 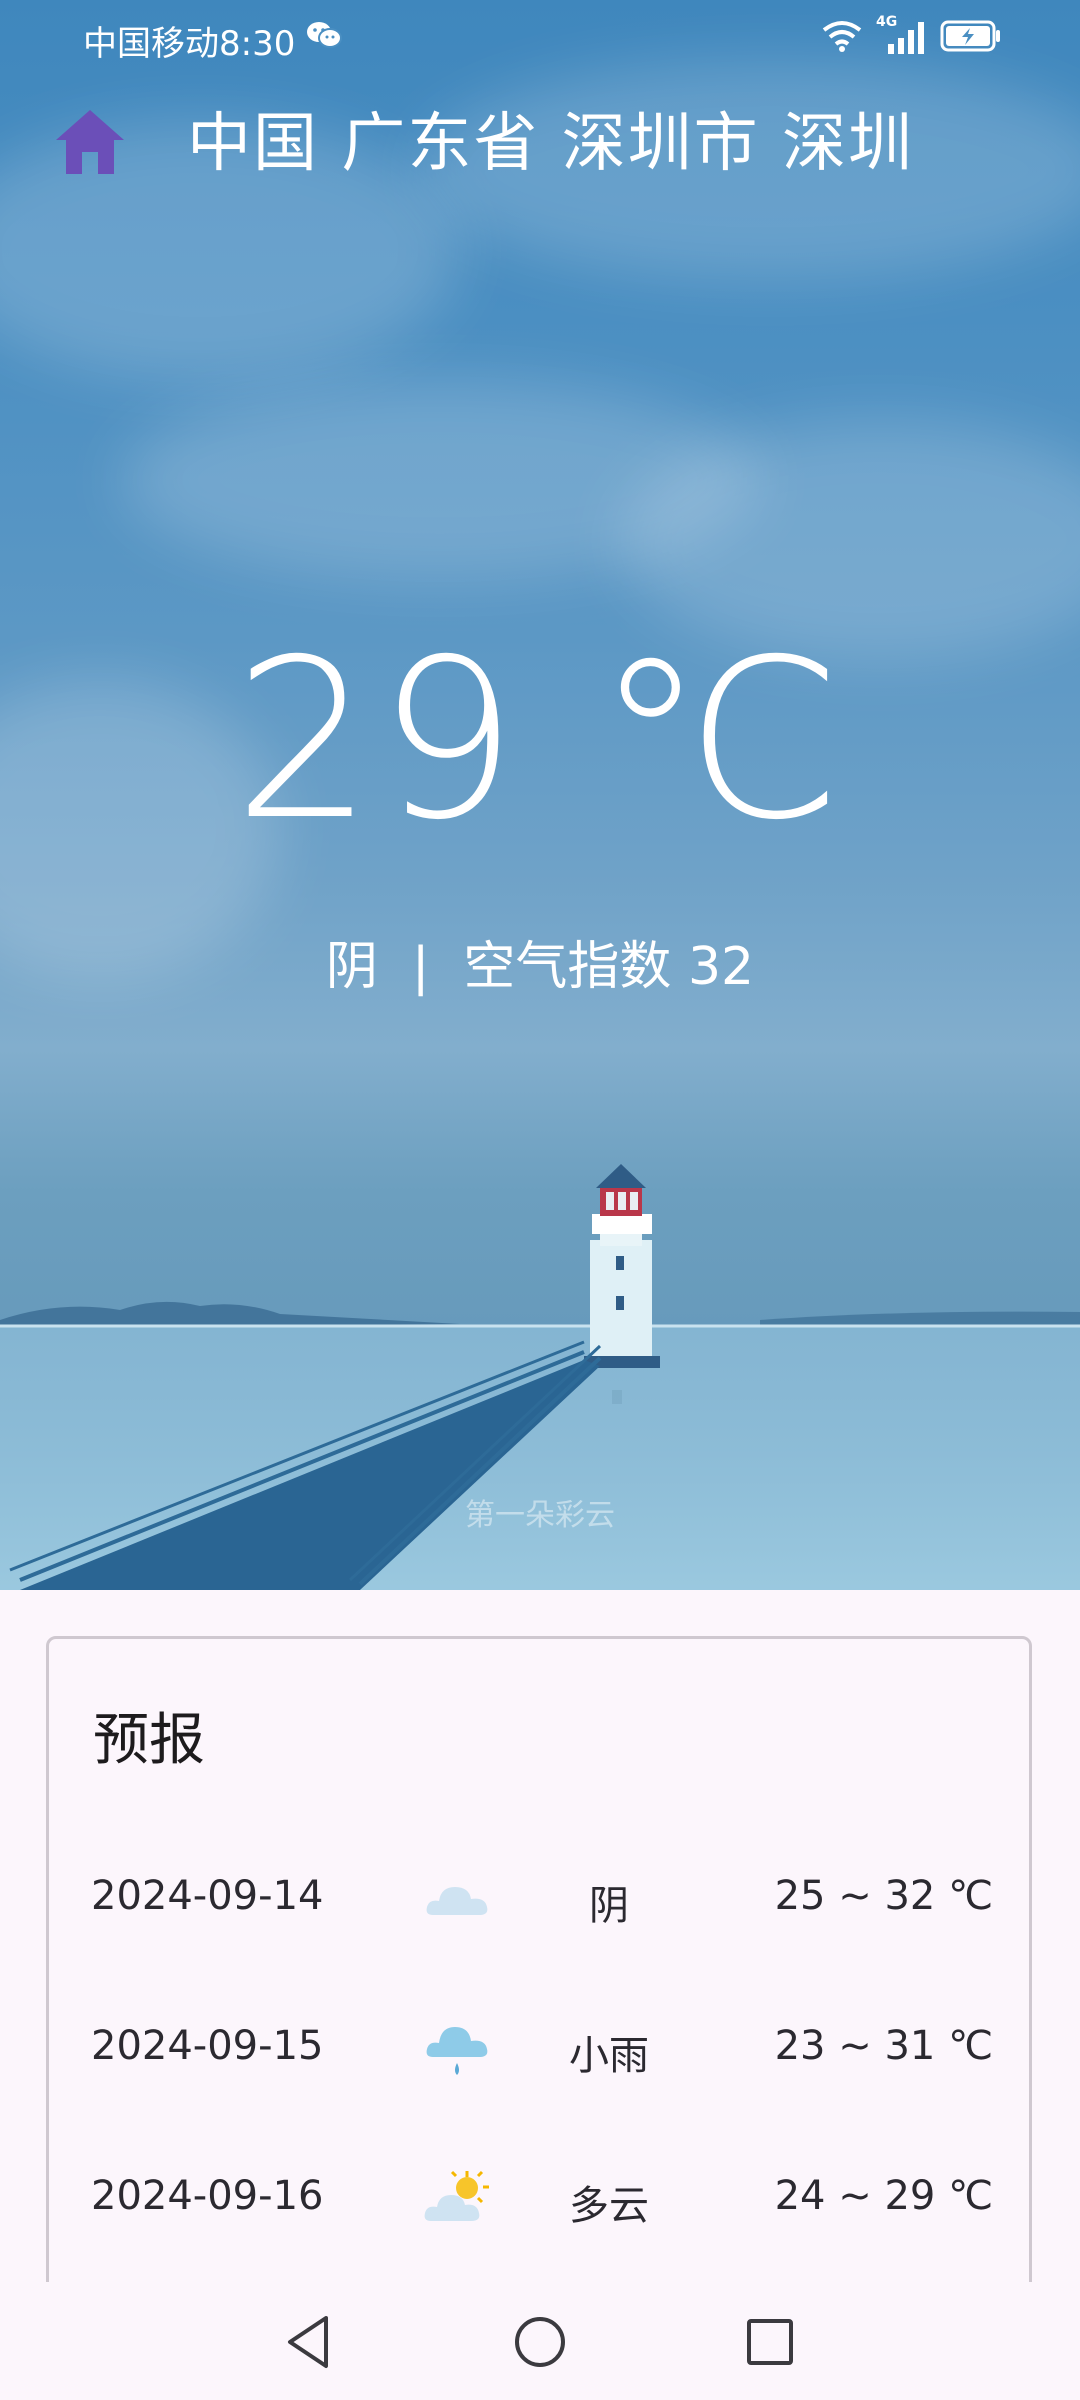 What do you see at coordinates (609, 2056) in the screenshot?
I see `forecast-condition: 小雨` at bounding box center [609, 2056].